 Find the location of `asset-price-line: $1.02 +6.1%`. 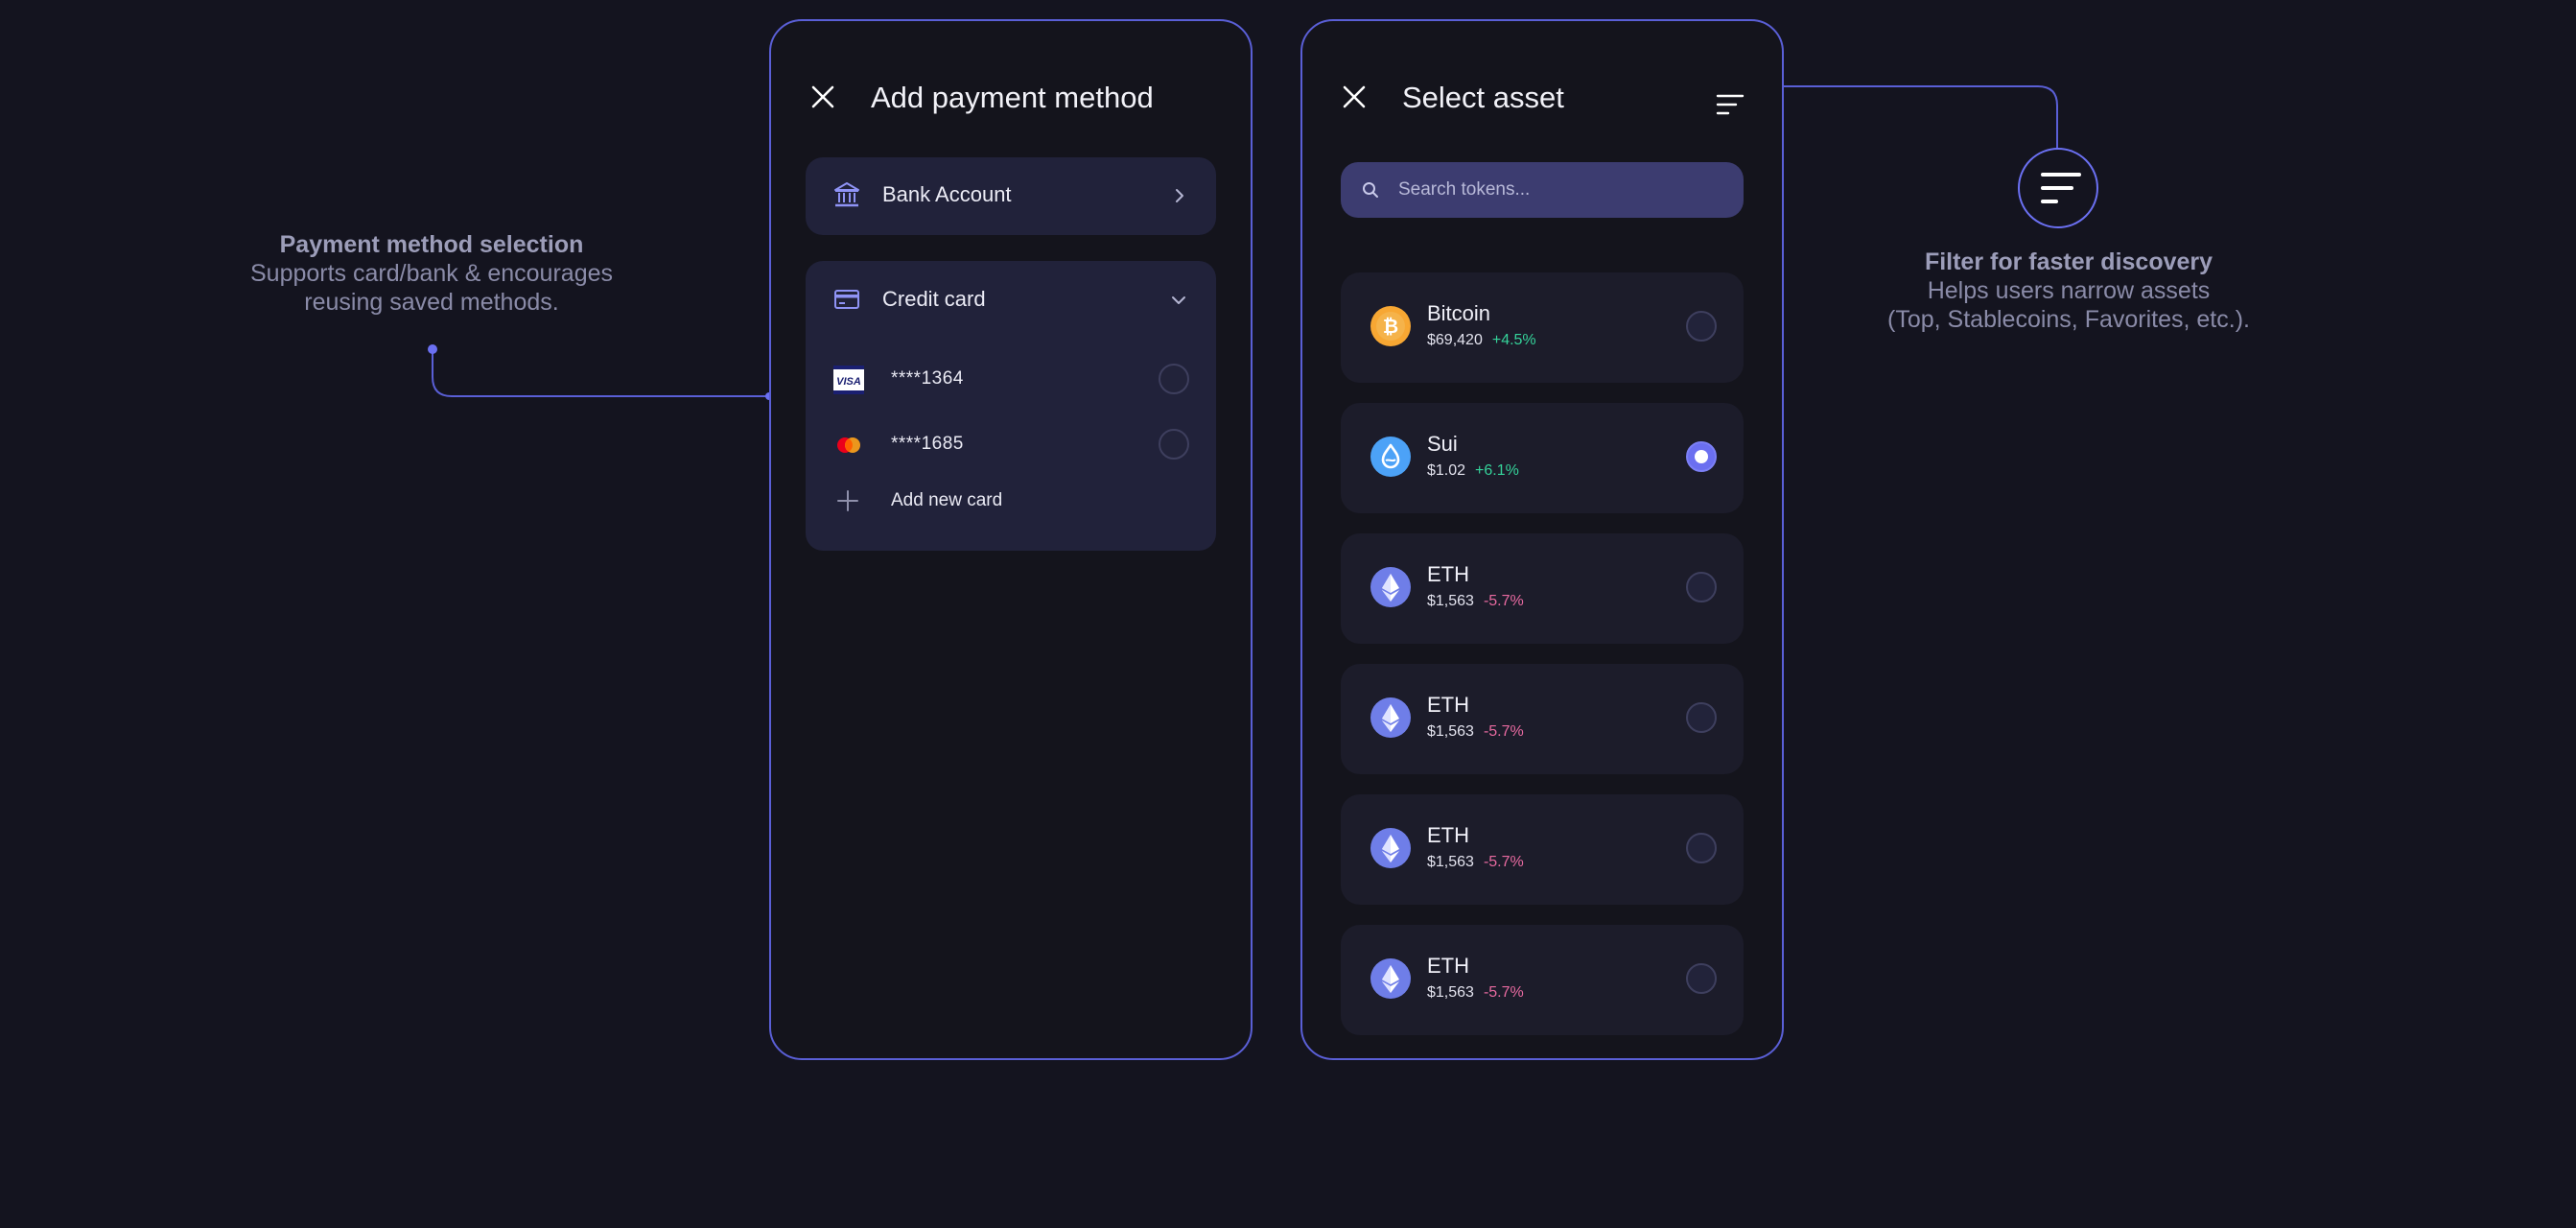

asset-price-line: $1.02 +6.1% is located at coordinates (1473, 471).